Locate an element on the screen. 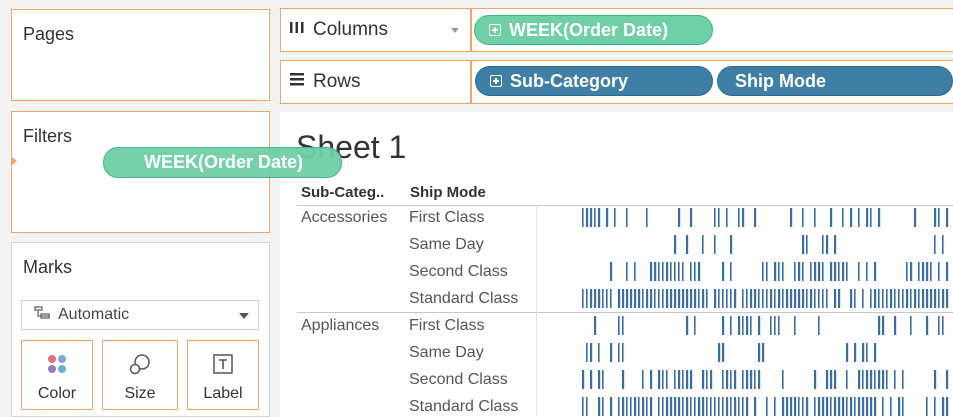 The height and width of the screenshot is (417, 953). color-icon is located at coordinates (57, 366).